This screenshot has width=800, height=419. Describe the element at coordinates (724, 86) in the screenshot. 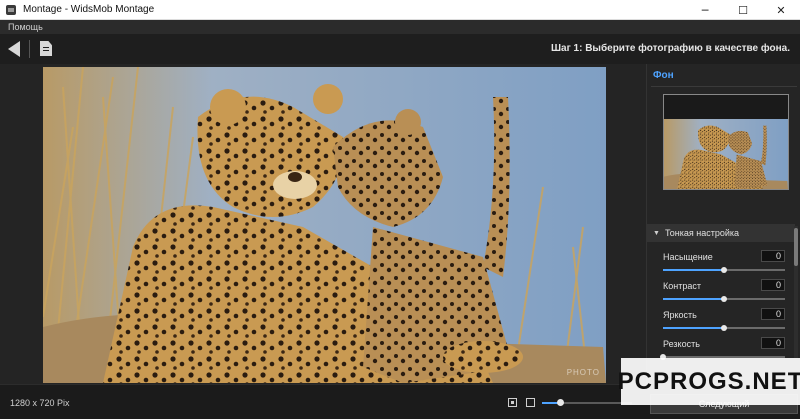

I see `panel-divider` at that location.